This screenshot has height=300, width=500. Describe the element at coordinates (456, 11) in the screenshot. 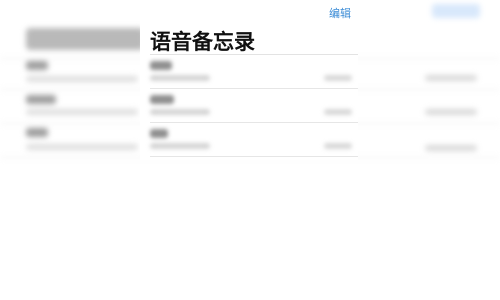

I see `background-top-button` at that location.